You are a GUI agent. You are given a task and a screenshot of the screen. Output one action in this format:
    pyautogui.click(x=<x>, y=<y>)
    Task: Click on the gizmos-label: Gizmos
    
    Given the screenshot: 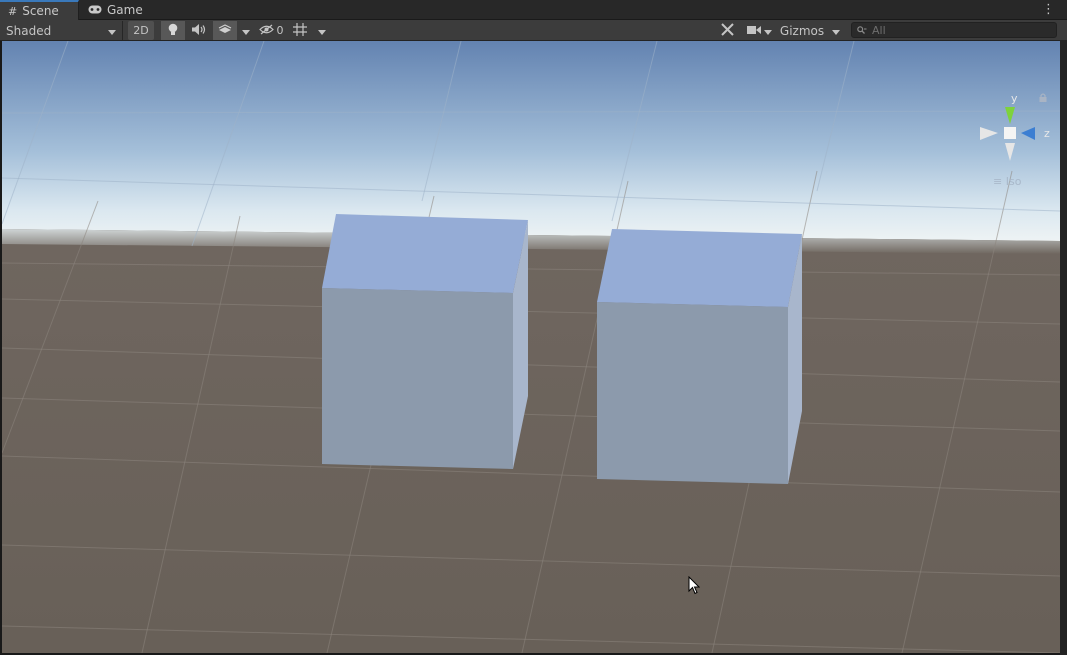 What is the action you would take?
    pyautogui.click(x=802, y=30)
    